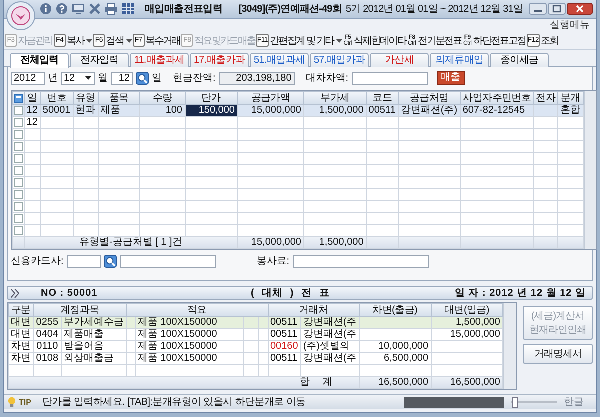  Describe the element at coordinates (574, 402) in the screenshot. I see `input-mode-label: 한글` at that location.